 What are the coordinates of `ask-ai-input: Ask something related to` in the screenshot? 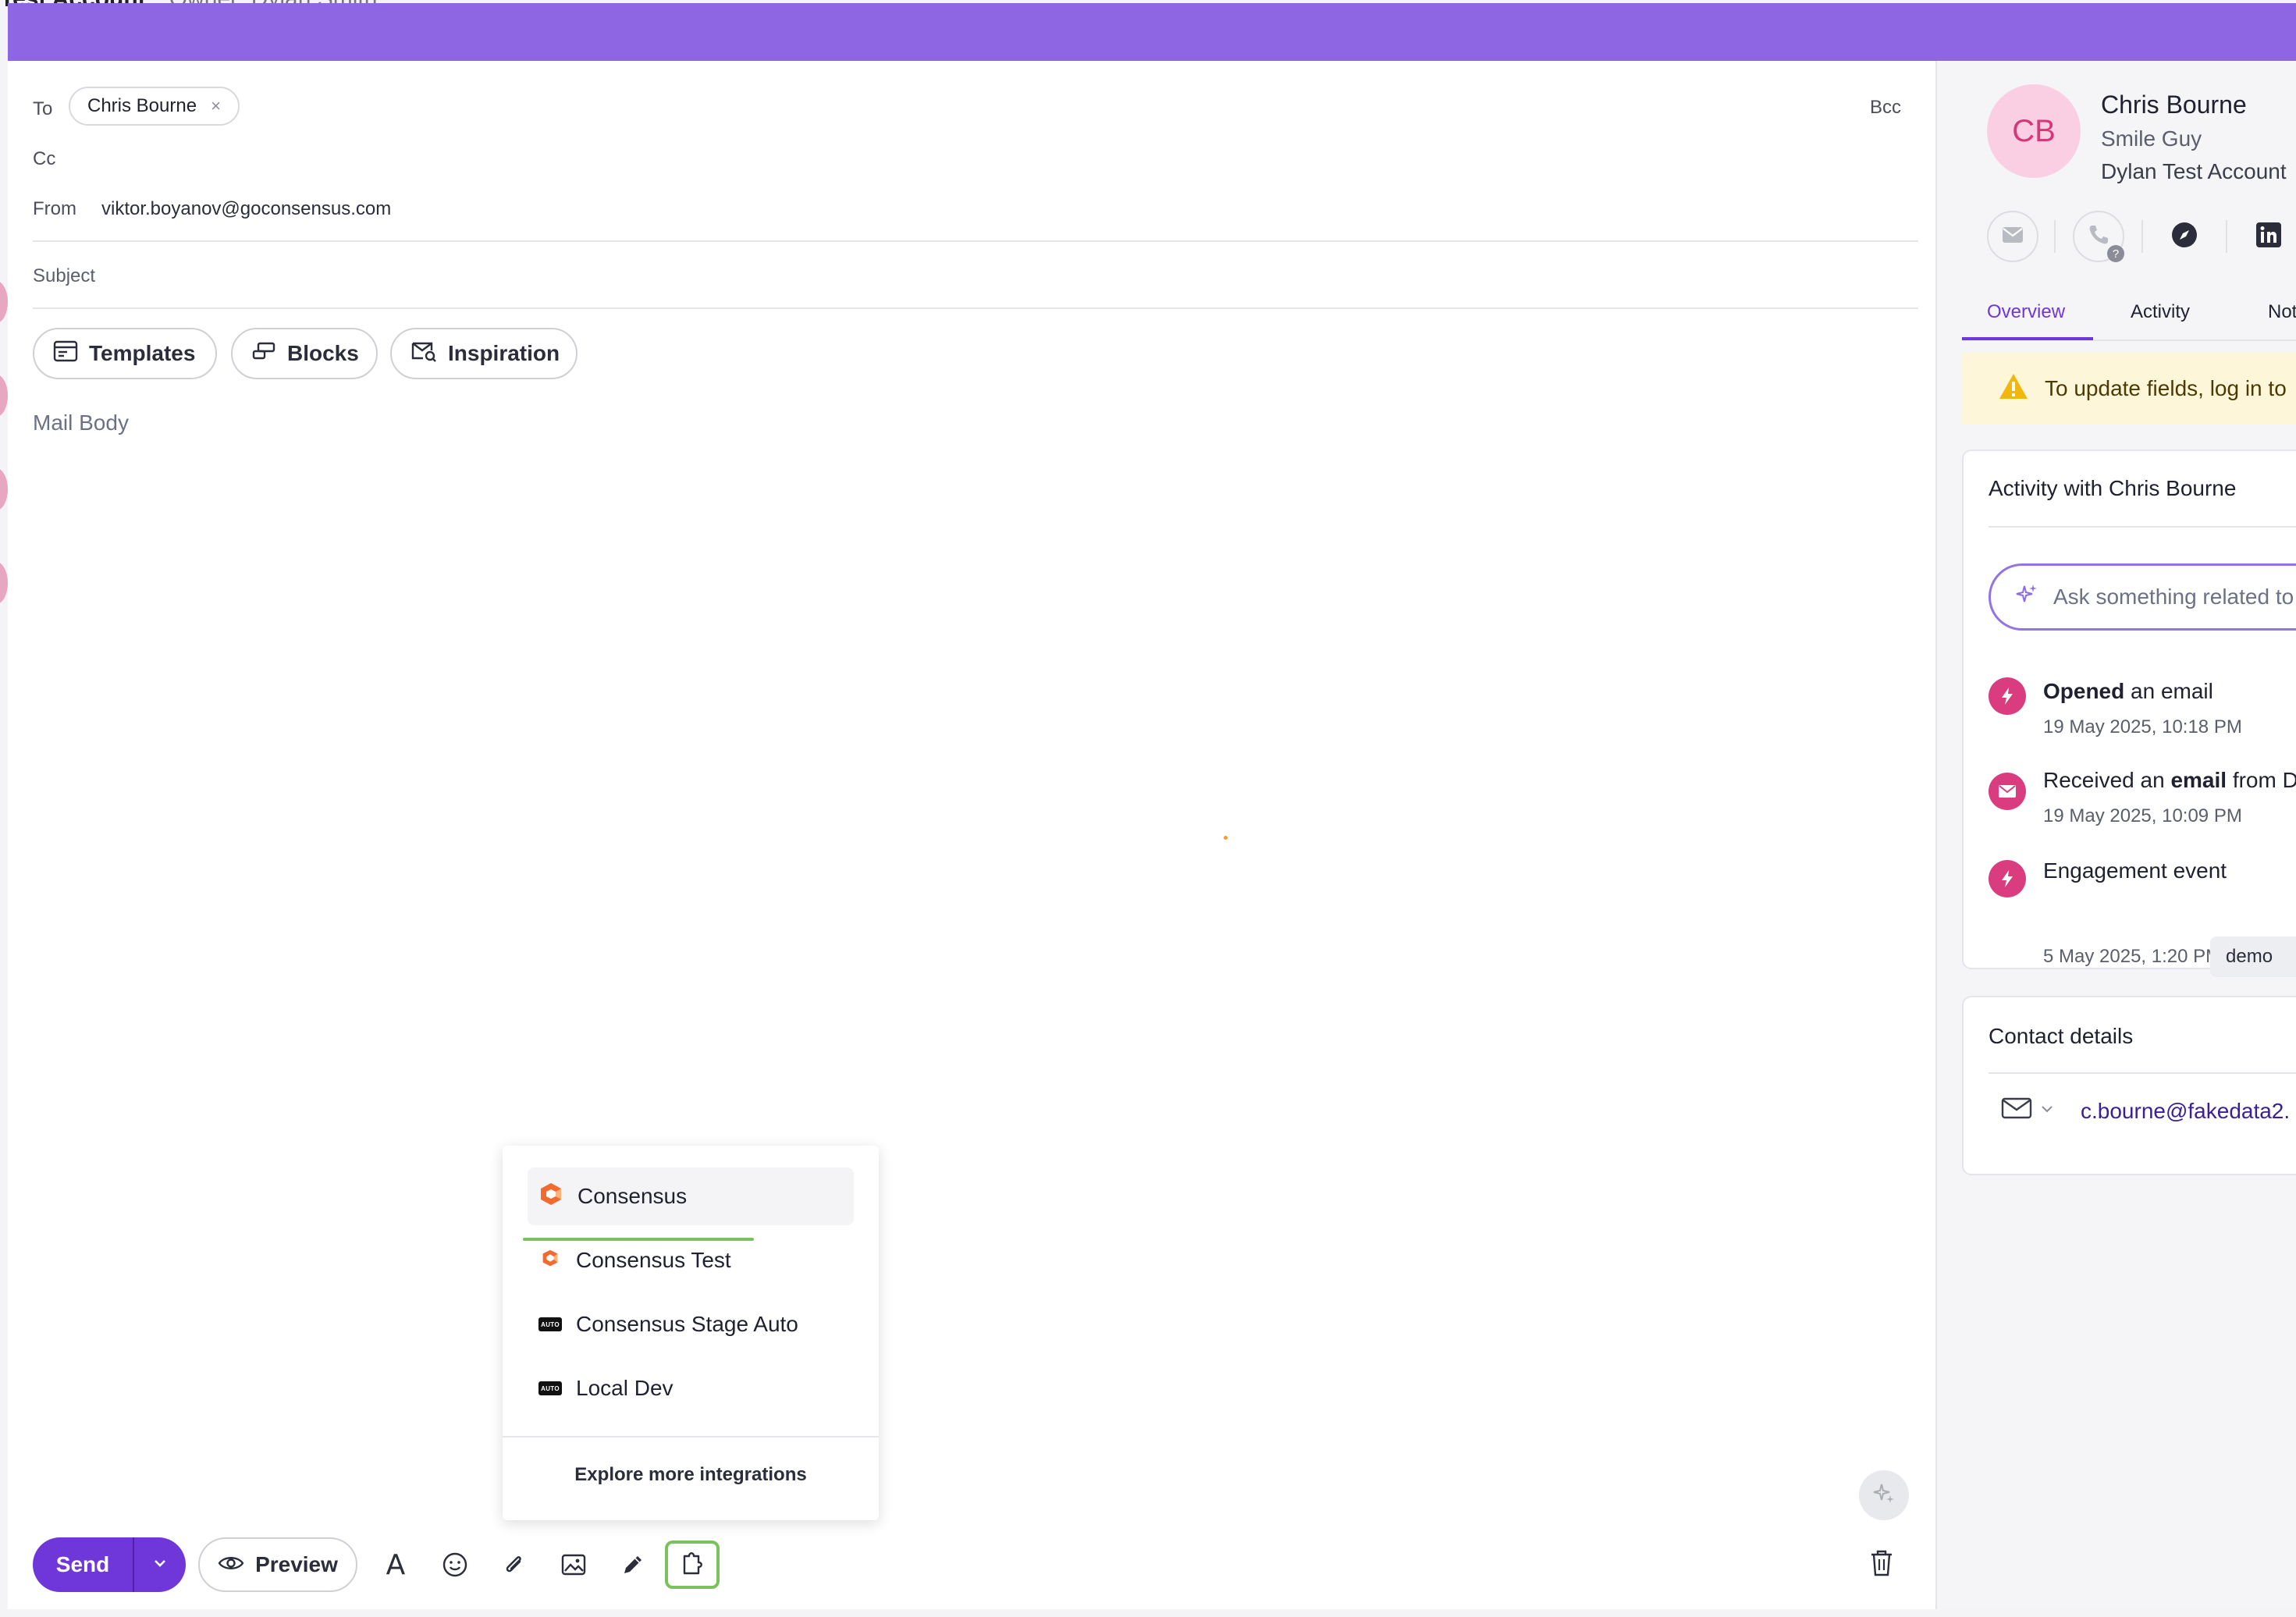 It's located at (2142, 597).